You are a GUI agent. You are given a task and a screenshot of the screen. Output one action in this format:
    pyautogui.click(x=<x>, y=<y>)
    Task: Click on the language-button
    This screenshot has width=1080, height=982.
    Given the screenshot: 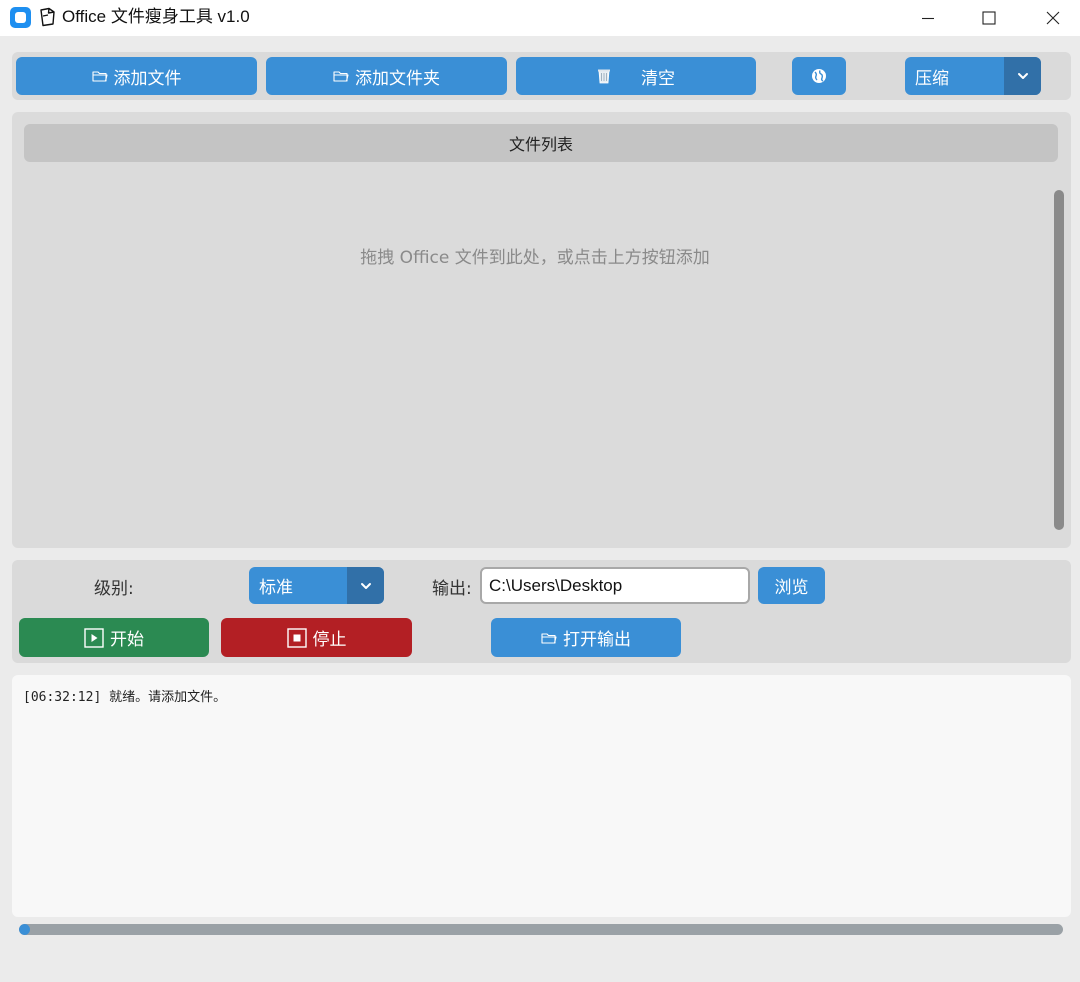 What is the action you would take?
    pyautogui.click(x=819, y=76)
    